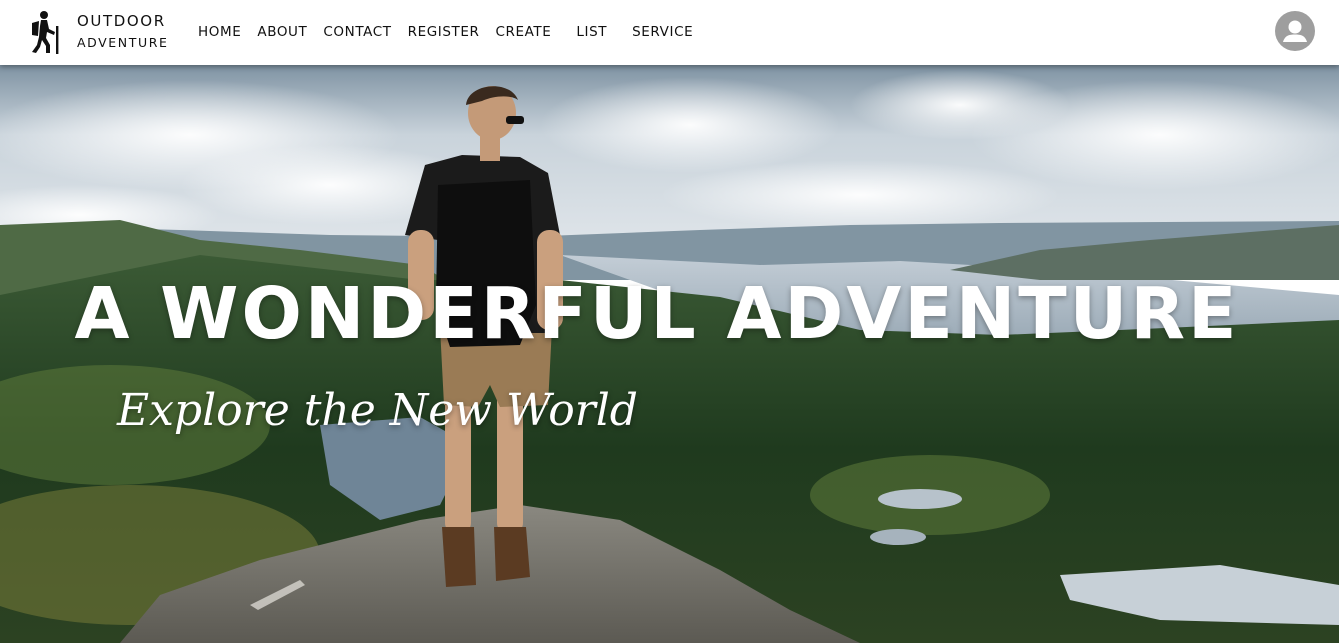 Image resolution: width=1339 pixels, height=643 pixels. What do you see at coordinates (591, 32) in the screenshot?
I see `nav-link-list: LIST` at bounding box center [591, 32].